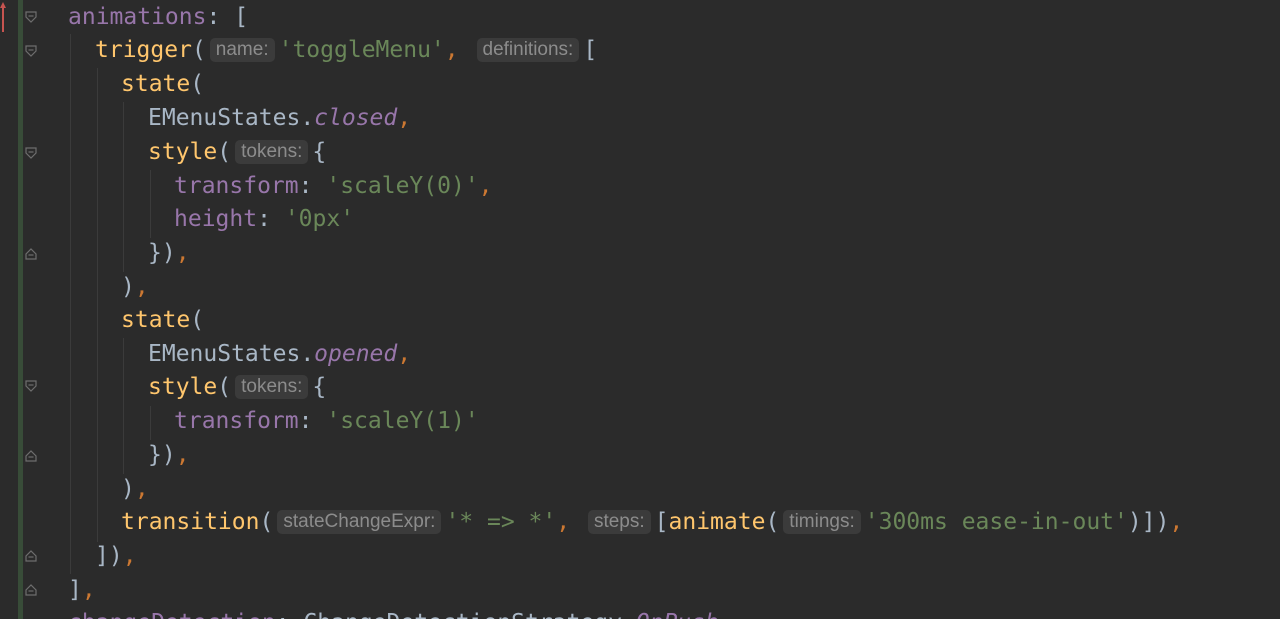  What do you see at coordinates (359, 522) in the screenshot?
I see `parameter-hint: stateChangeExpr:` at bounding box center [359, 522].